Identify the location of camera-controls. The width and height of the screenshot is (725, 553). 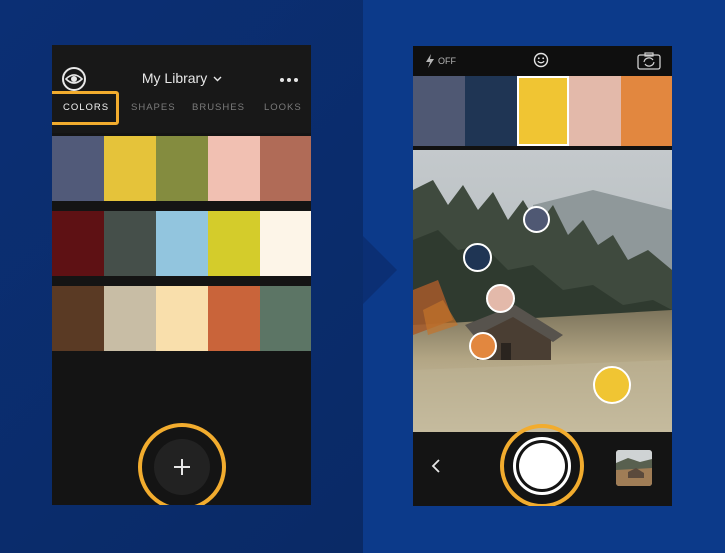
(542, 465).